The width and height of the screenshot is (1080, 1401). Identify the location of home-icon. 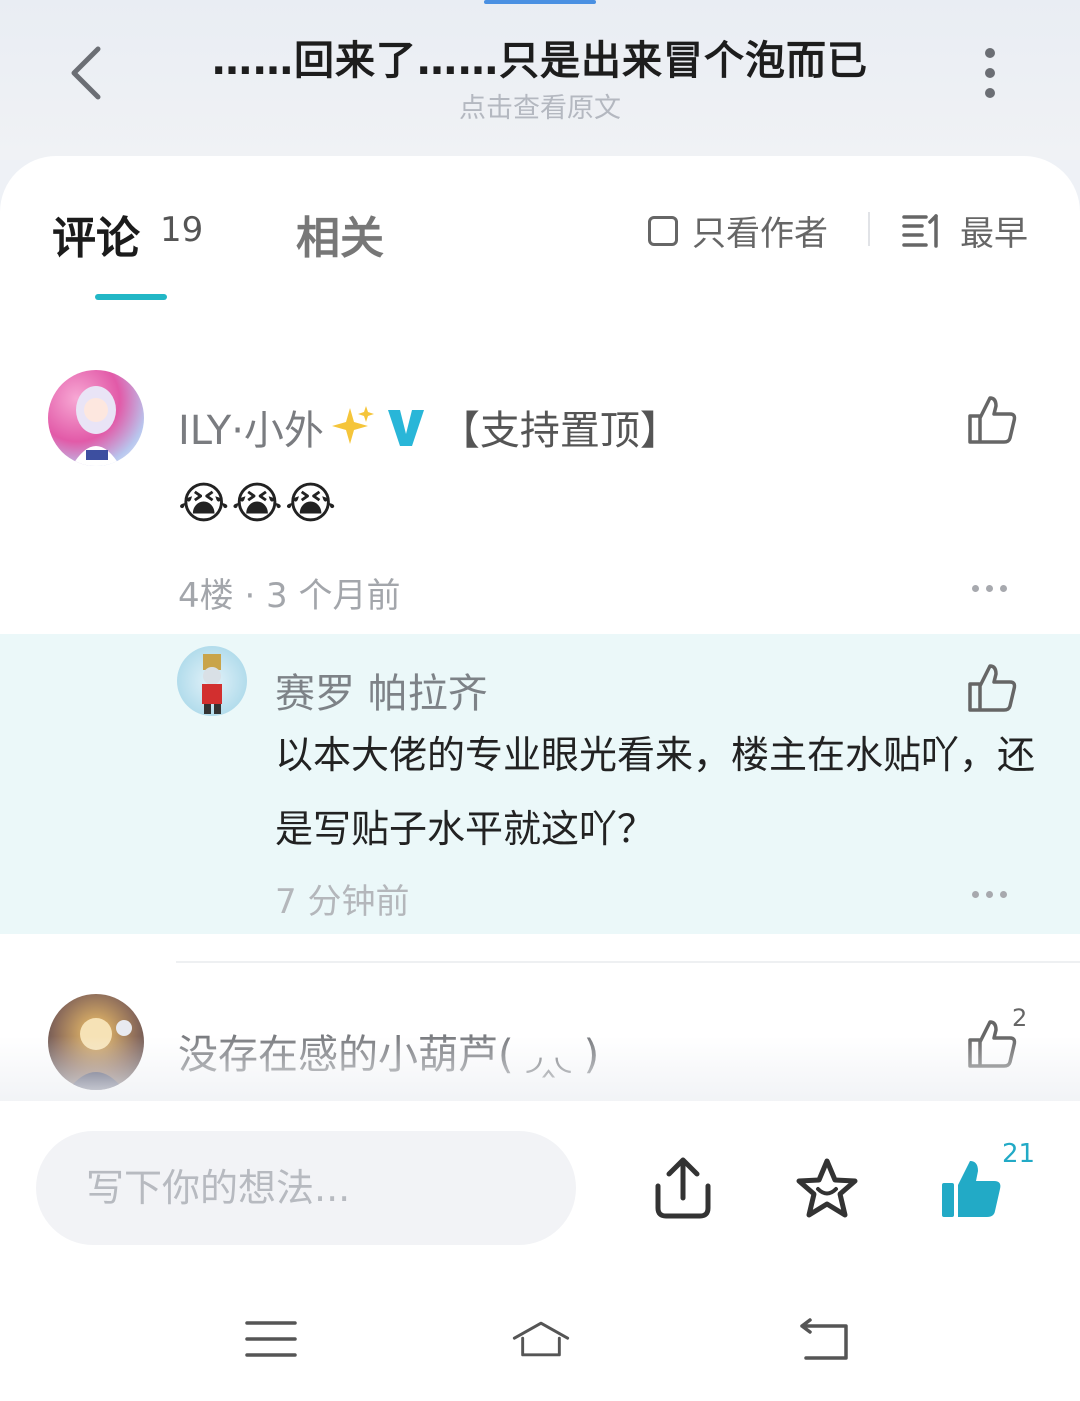
(541, 1339).